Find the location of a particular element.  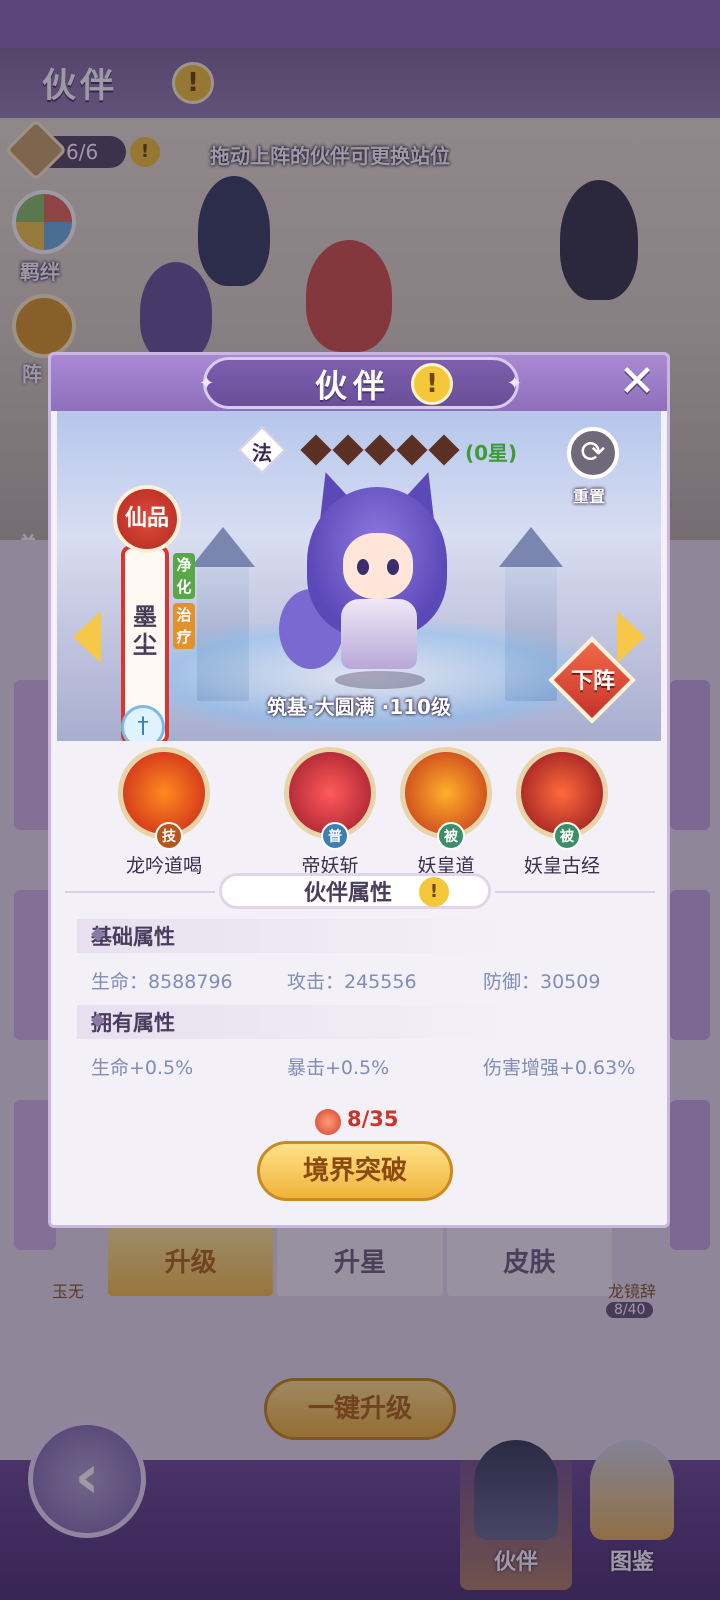

reset-icon: ⟳ is located at coordinates (593, 453).